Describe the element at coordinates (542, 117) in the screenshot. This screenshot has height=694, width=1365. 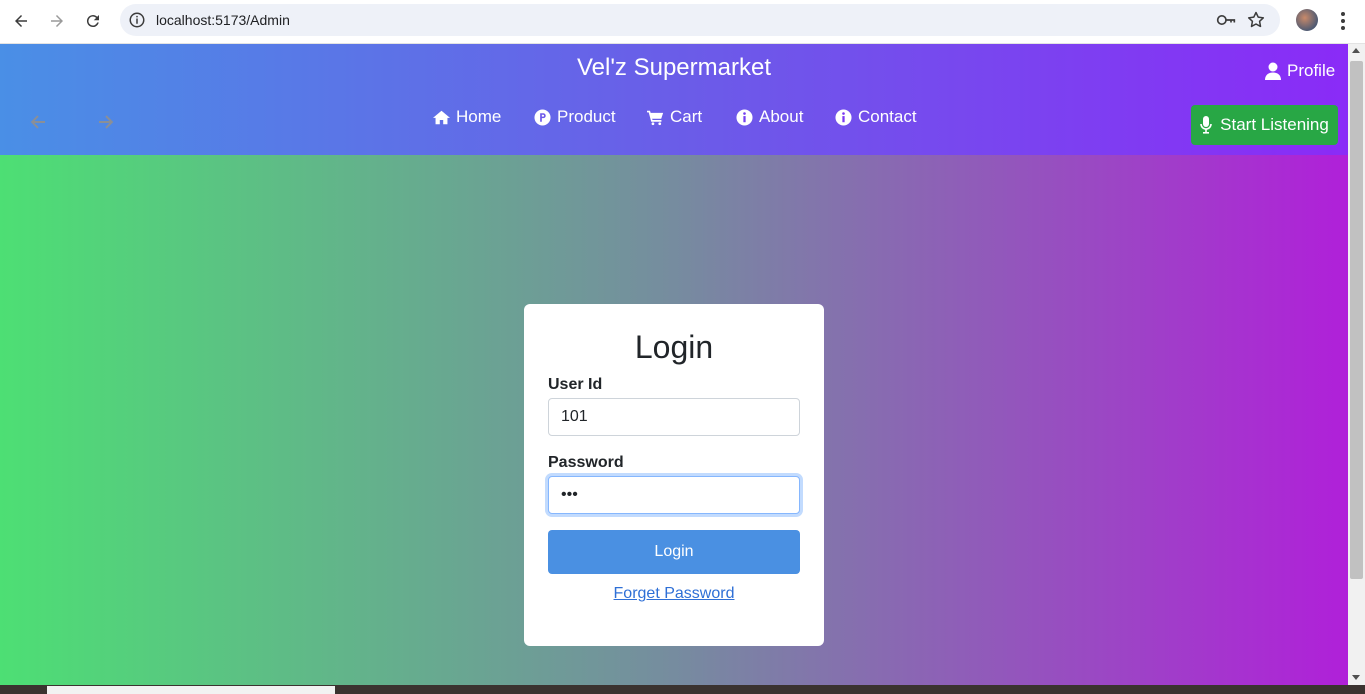
I see `product-icon` at that location.